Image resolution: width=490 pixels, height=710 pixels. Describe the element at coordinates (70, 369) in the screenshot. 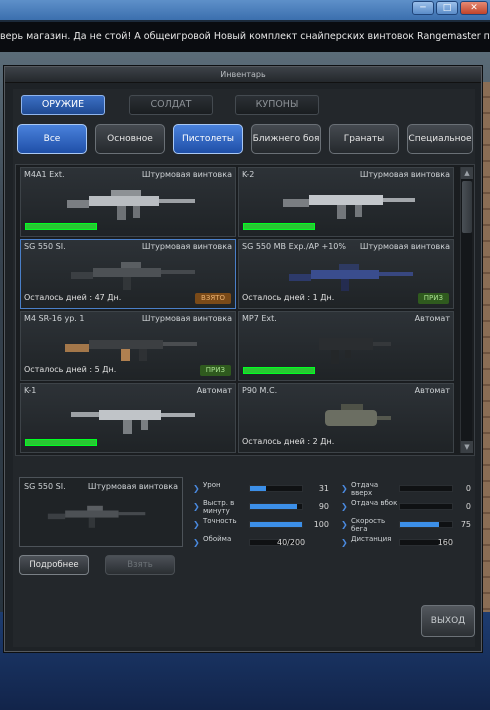

I see `days-remaining: Осталось дней : 5 Дн.` at that location.